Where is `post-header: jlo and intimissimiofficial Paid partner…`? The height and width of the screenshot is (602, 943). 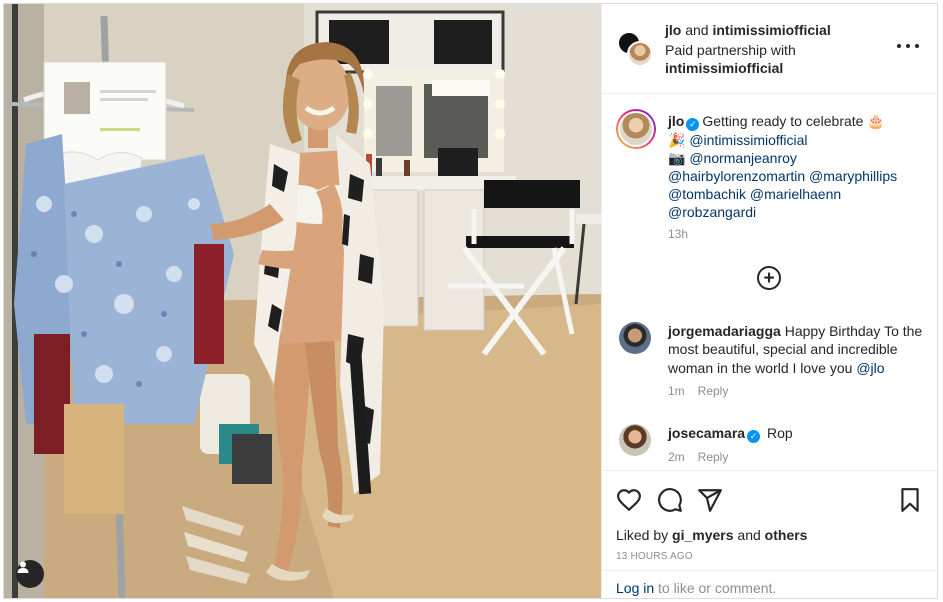 post-header: jlo and intimissimiofficial Paid partner… is located at coordinates (769, 49).